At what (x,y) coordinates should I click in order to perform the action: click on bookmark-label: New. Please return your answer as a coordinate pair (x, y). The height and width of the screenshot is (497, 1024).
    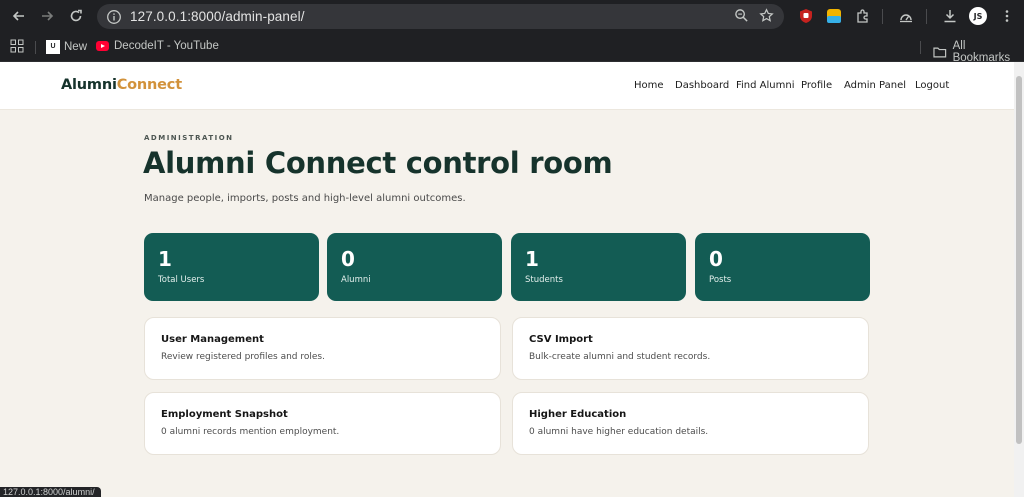
    Looking at the image, I should click on (76, 47).